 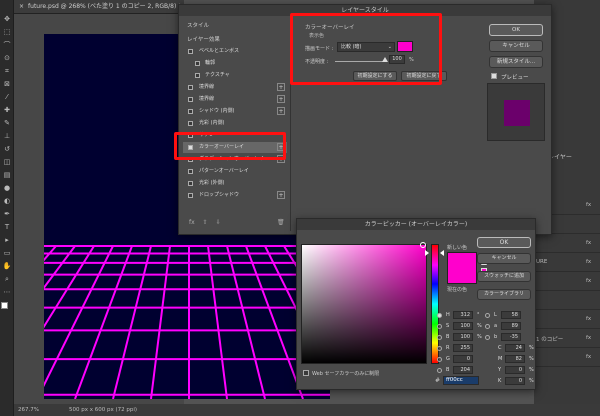 I want to click on healing-tool-icon: ✚, so click(x=7, y=110).